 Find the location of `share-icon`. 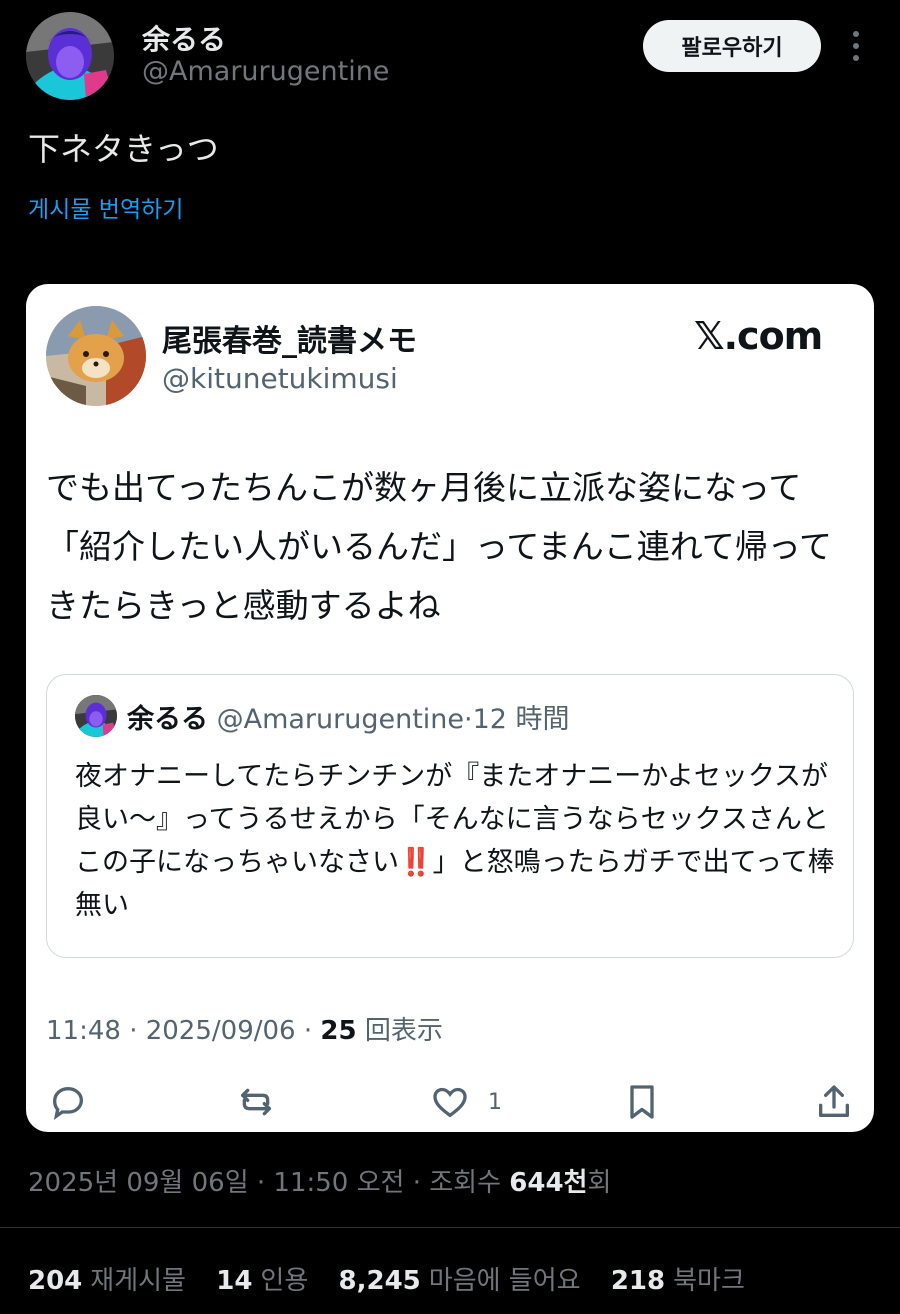

share-icon is located at coordinates (834, 1102).